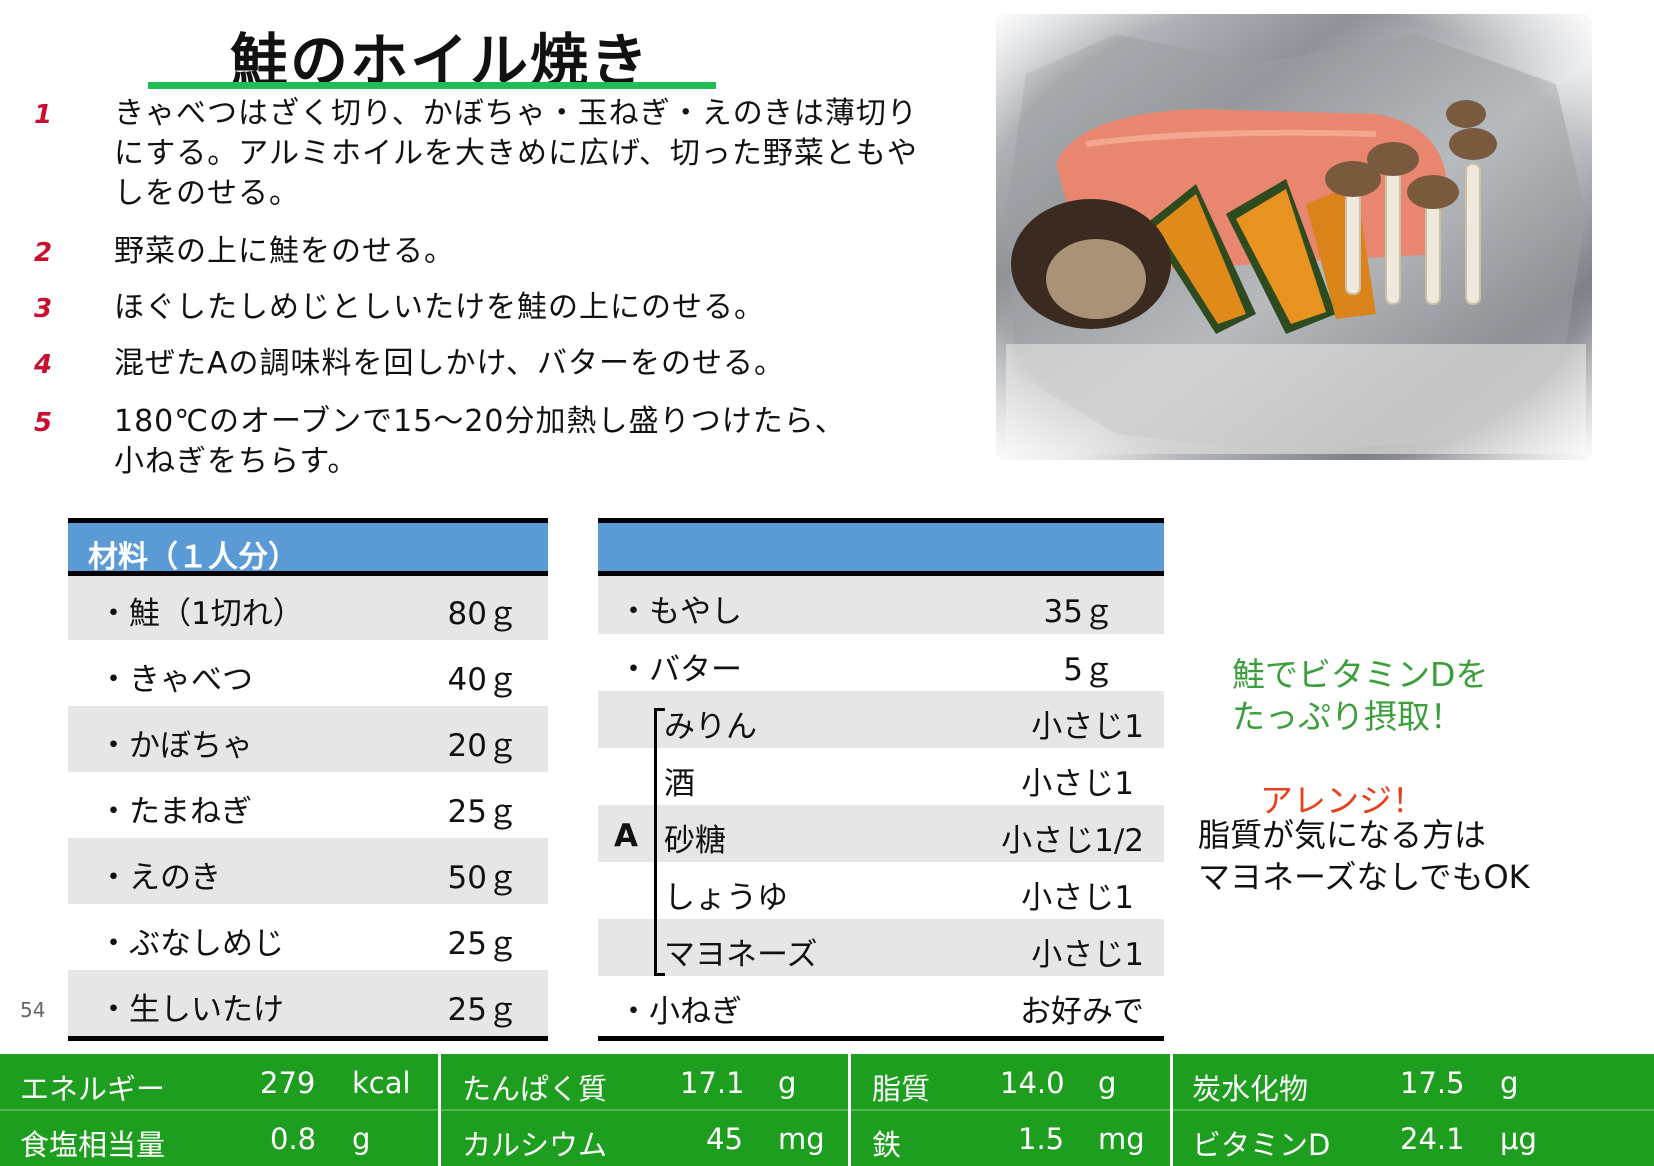  Describe the element at coordinates (201, 614) in the screenshot. I see `ingredient-name: ・鮭（1切れ）` at that location.